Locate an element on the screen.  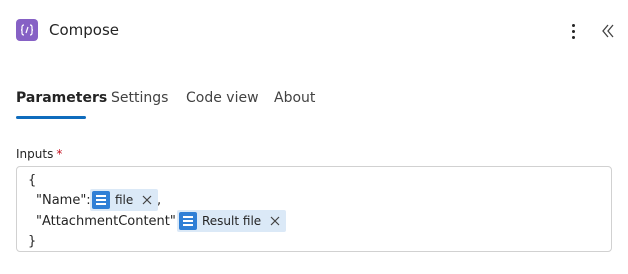
json-key-attachment-content: "AttachmentContent": is located at coordinates (108, 221).